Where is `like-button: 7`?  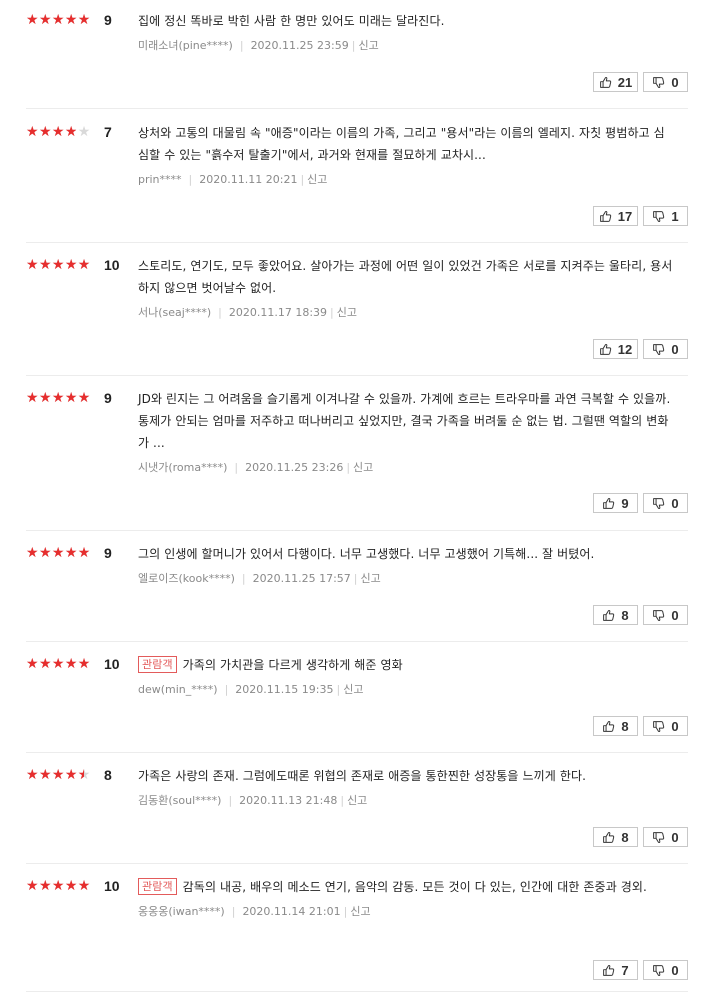 like-button: 7 is located at coordinates (615, 970).